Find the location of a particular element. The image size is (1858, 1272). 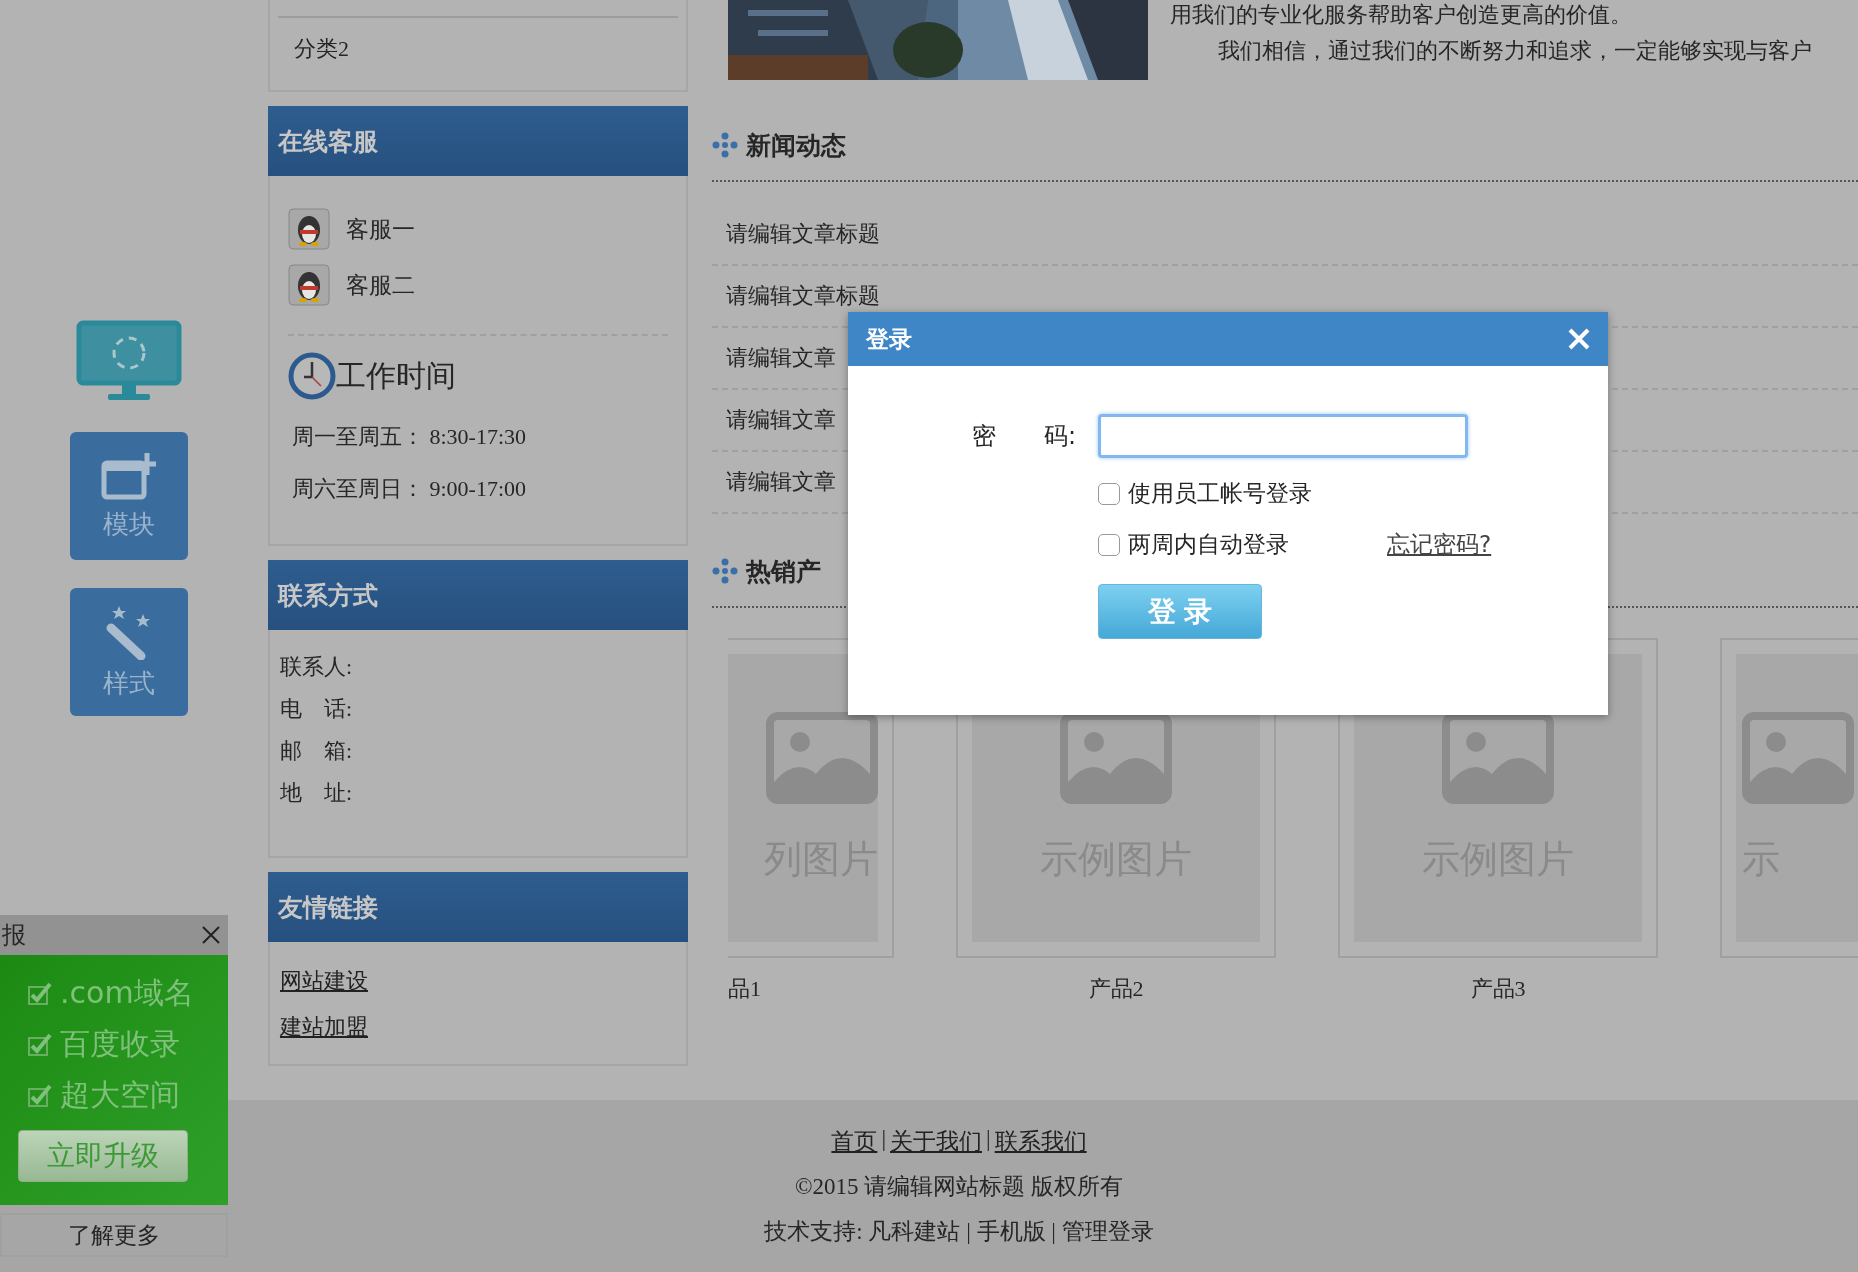

friend-link: 建站加盟 is located at coordinates (324, 1027).